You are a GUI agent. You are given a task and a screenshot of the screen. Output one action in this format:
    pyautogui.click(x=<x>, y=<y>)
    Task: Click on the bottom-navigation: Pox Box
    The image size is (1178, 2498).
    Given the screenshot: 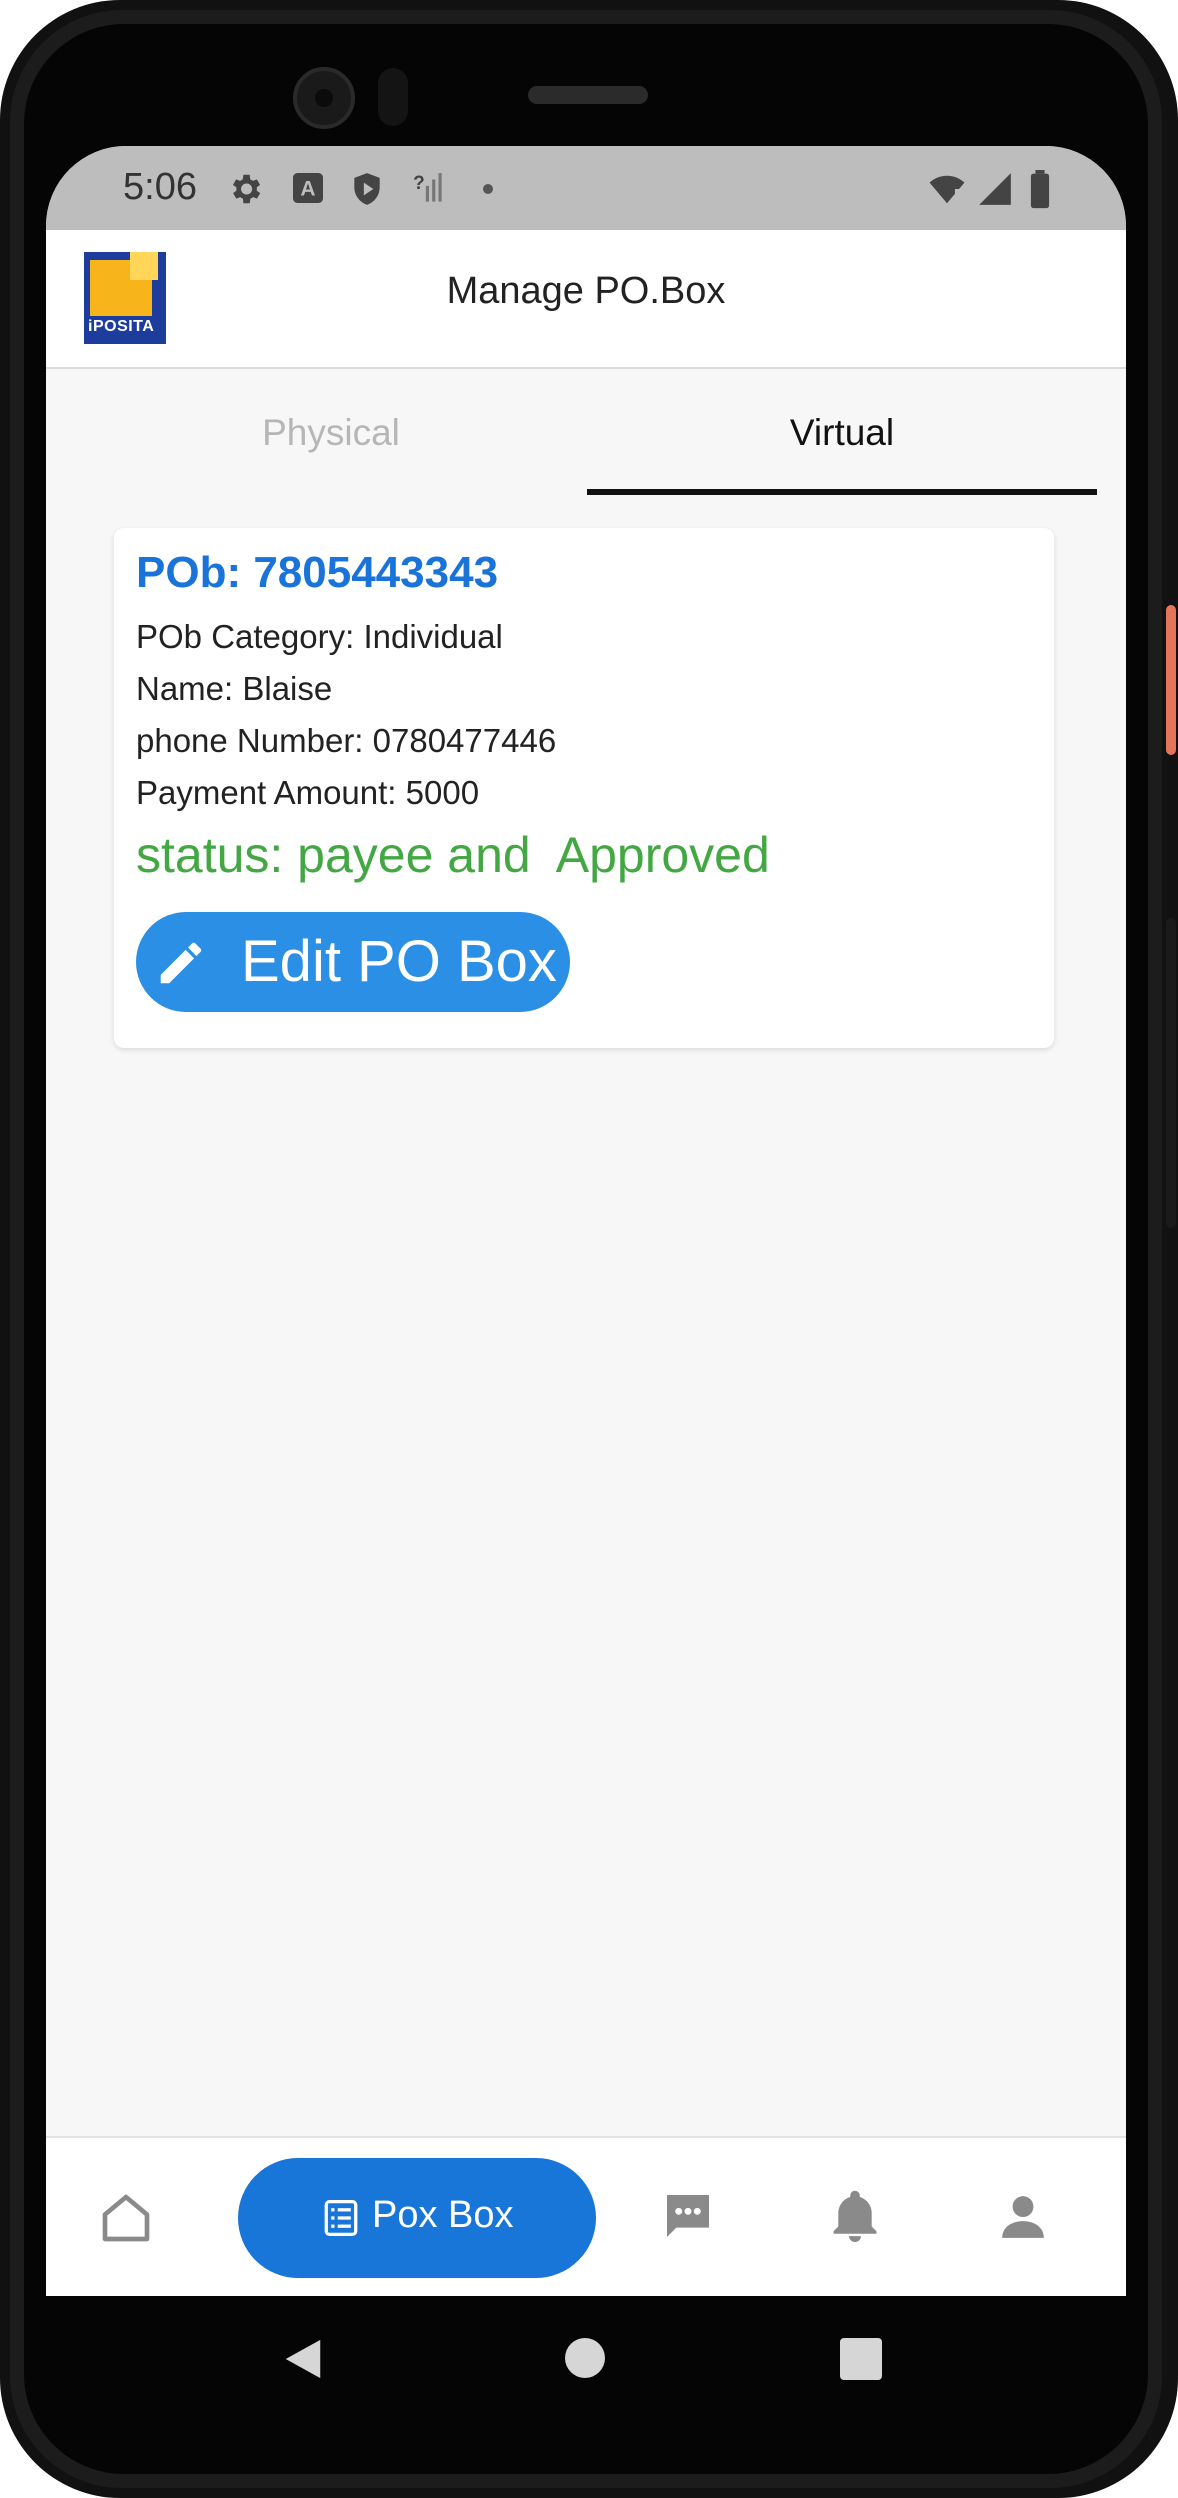 What is the action you would take?
    pyautogui.click(x=586, y=2216)
    